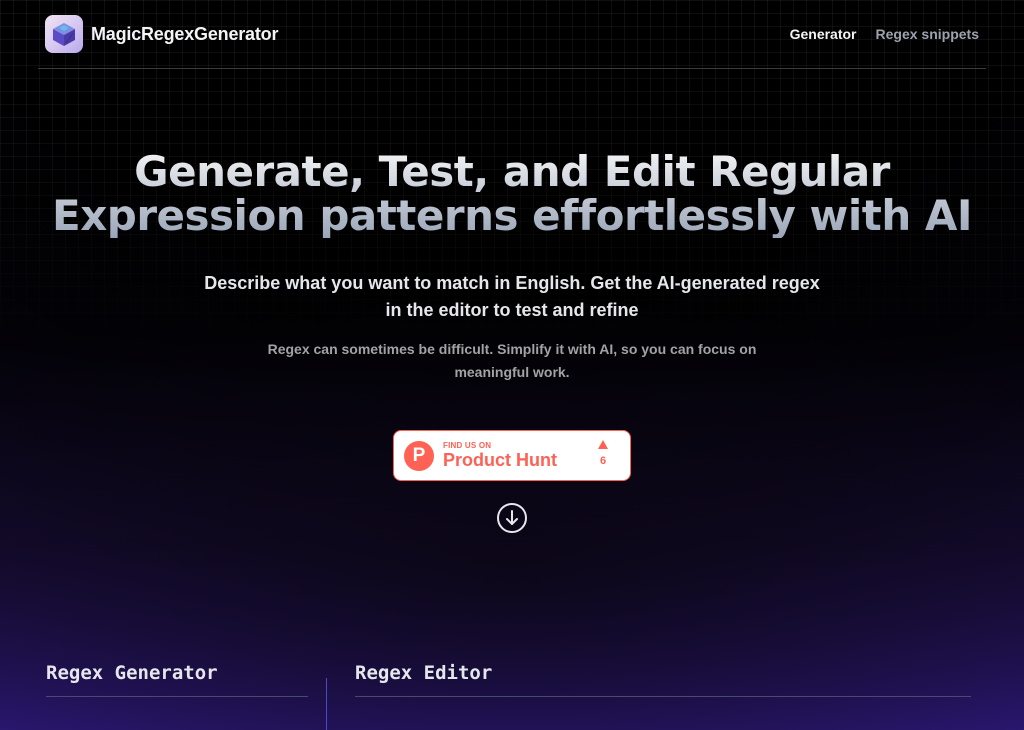 This screenshot has height=730, width=1024. Describe the element at coordinates (603, 461) in the screenshot. I see `vote-count: 6` at that location.